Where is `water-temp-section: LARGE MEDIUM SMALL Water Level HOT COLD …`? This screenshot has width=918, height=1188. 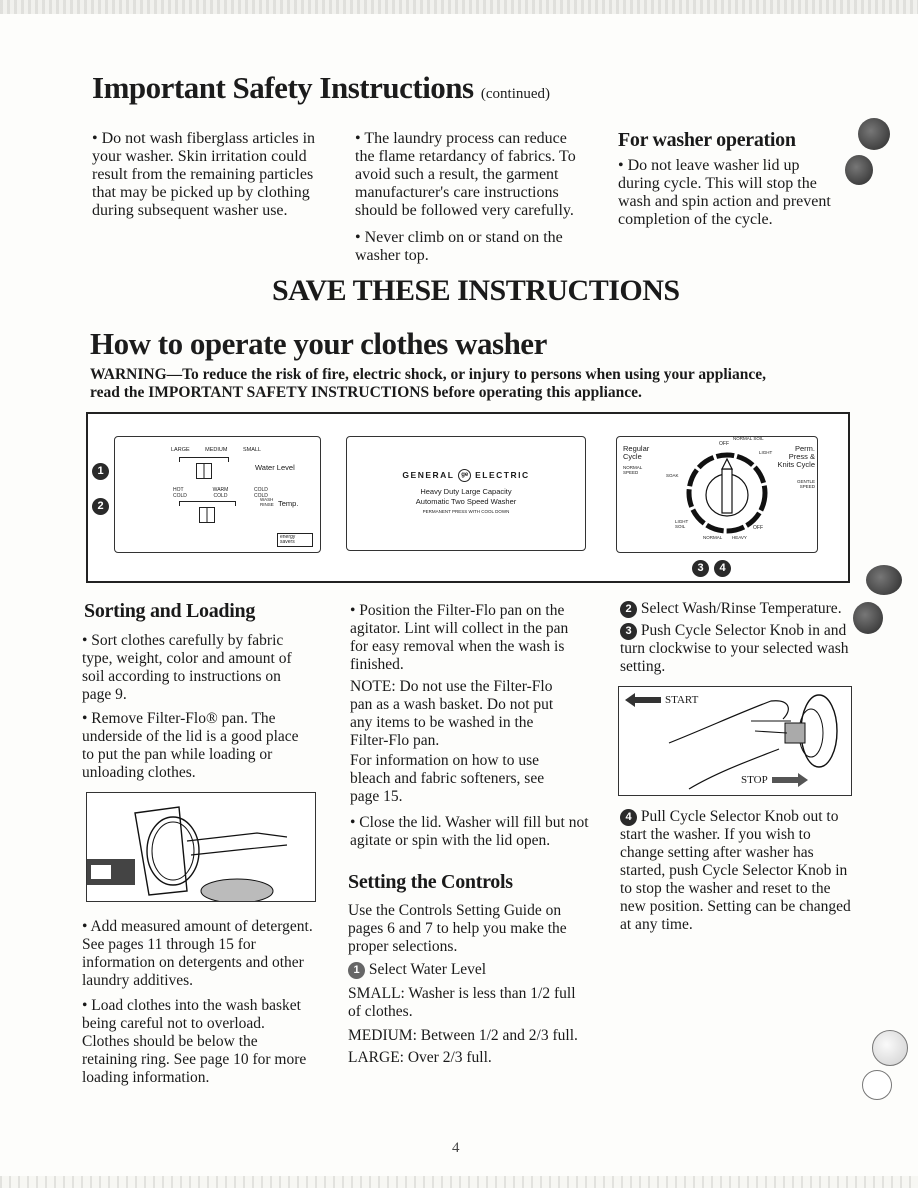
water-temp-section: LARGE MEDIUM SMALL Water Level HOT COLD … is located at coordinates (217, 494).